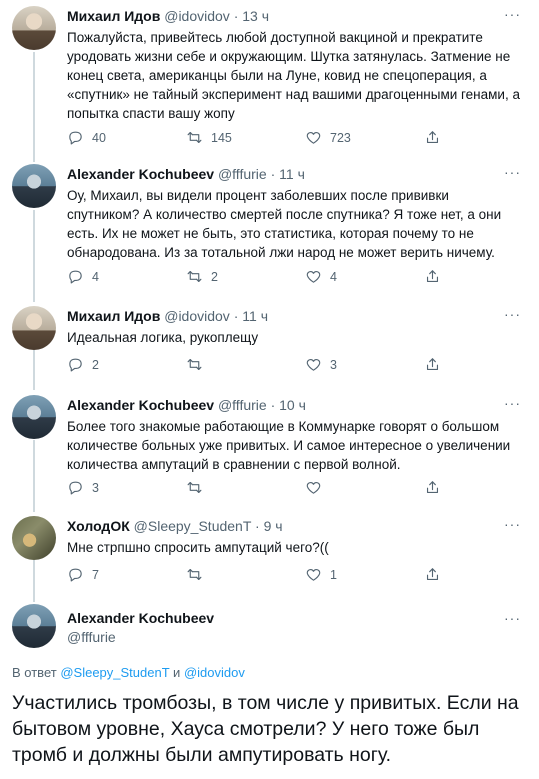 The height and width of the screenshot is (779, 539). I want to click on timestamp: 13 ч, so click(255, 16).